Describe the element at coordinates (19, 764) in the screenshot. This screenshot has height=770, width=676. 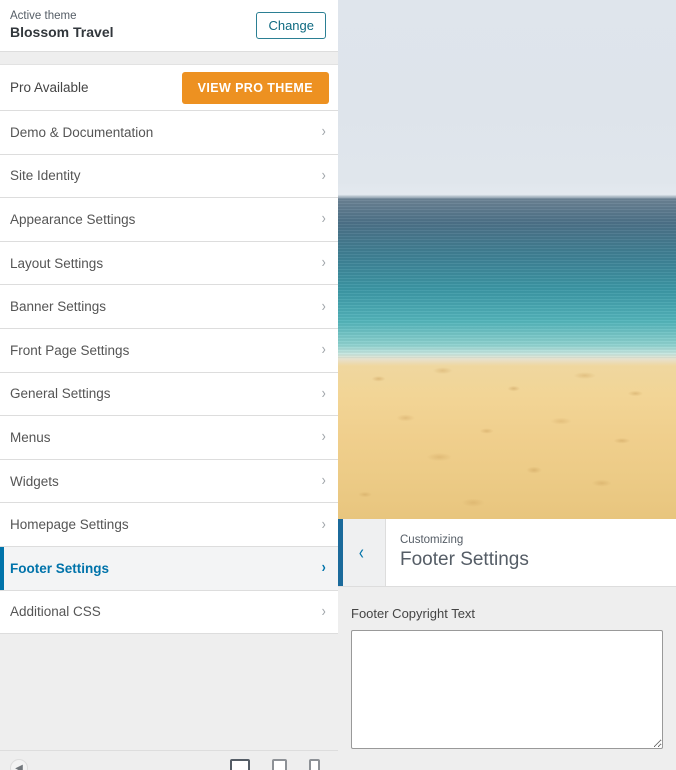
I see `collapse-sidebar-icon: ◀` at that location.